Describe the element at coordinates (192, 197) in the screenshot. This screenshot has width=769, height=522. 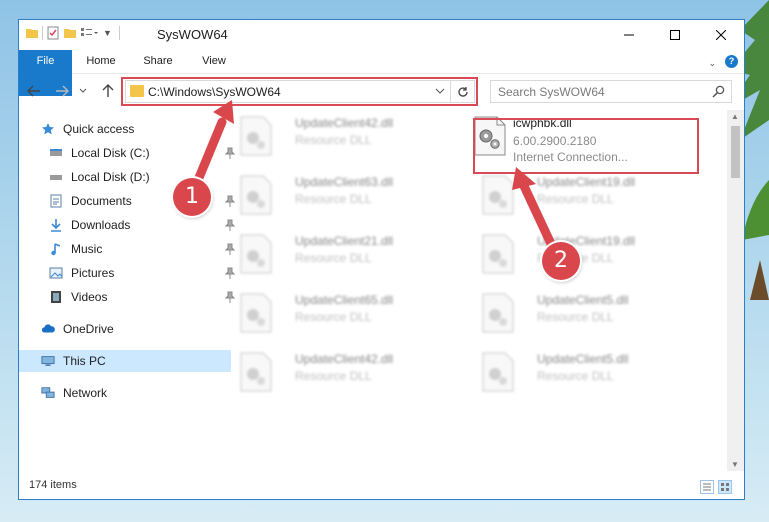
I see `callout-badge-1: 1` at that location.